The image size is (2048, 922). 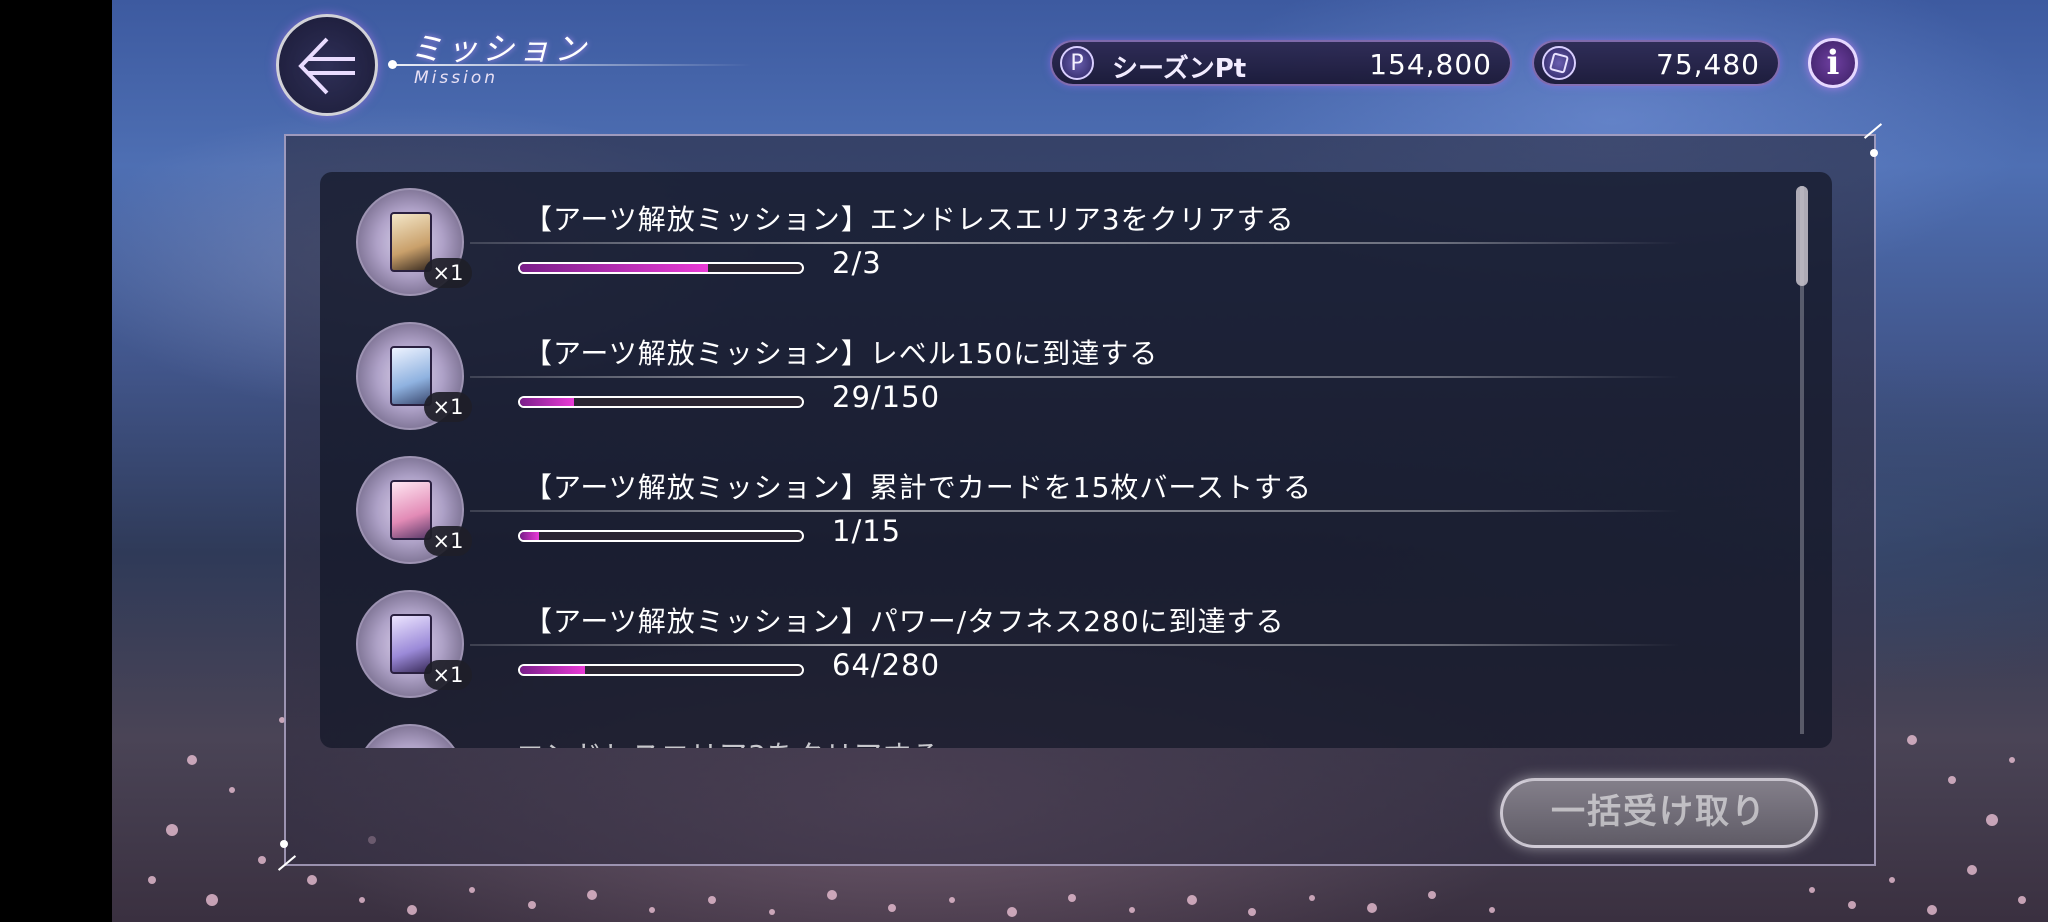 What do you see at coordinates (1179, 69) in the screenshot?
I see `season-points-label: シーズンPt` at bounding box center [1179, 69].